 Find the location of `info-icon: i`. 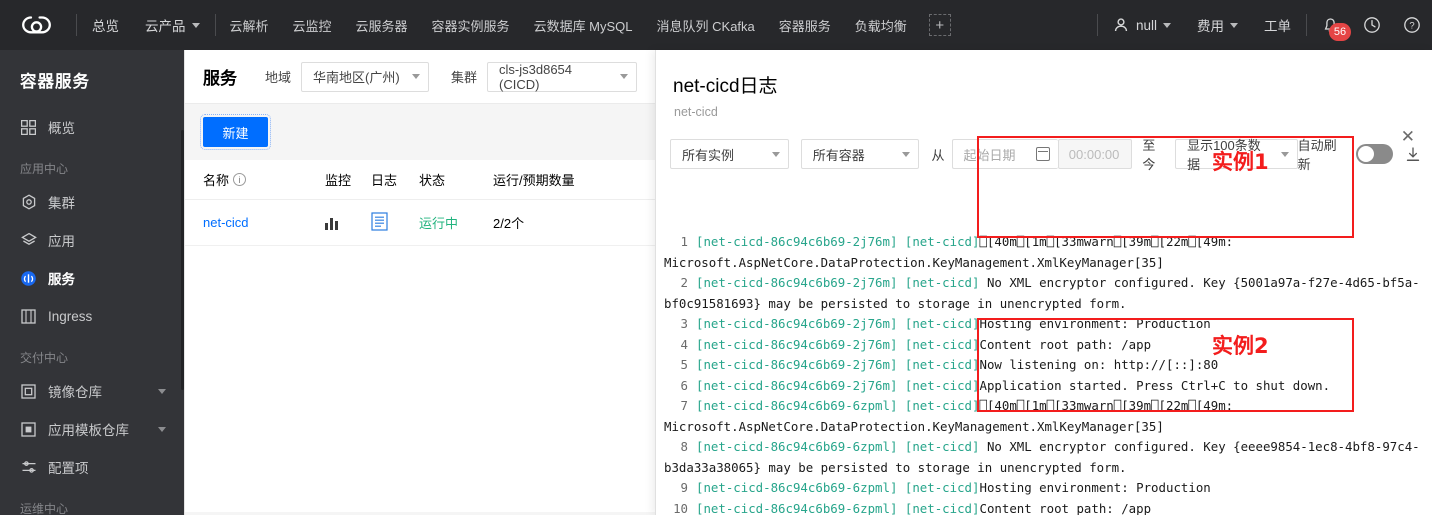

info-icon: i is located at coordinates (240, 179).